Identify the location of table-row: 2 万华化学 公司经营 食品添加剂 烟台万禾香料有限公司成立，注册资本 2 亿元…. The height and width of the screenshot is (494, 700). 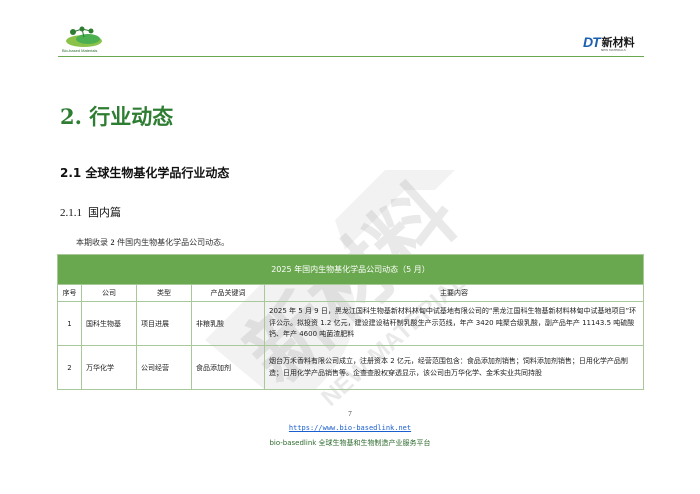
(350, 367).